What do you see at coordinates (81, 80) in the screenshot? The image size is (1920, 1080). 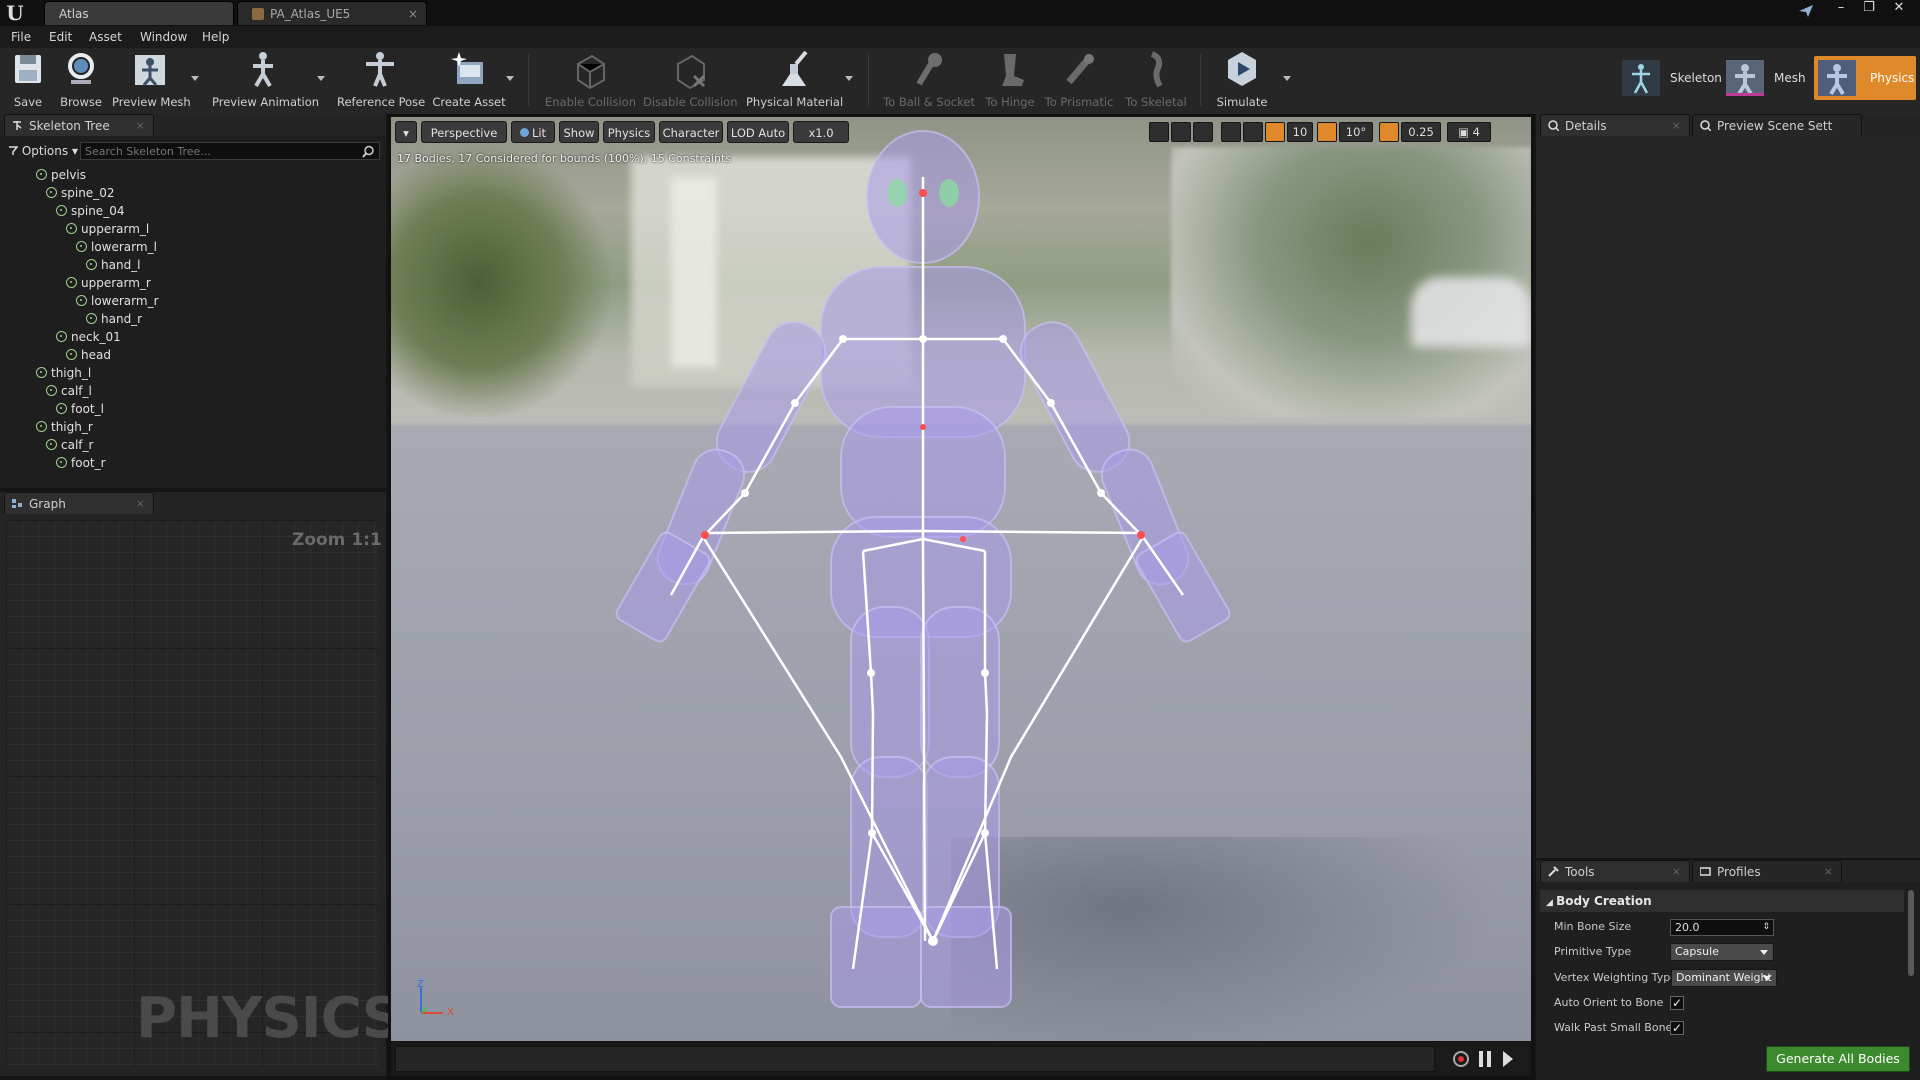 I see `browse-button: Browse` at bounding box center [81, 80].